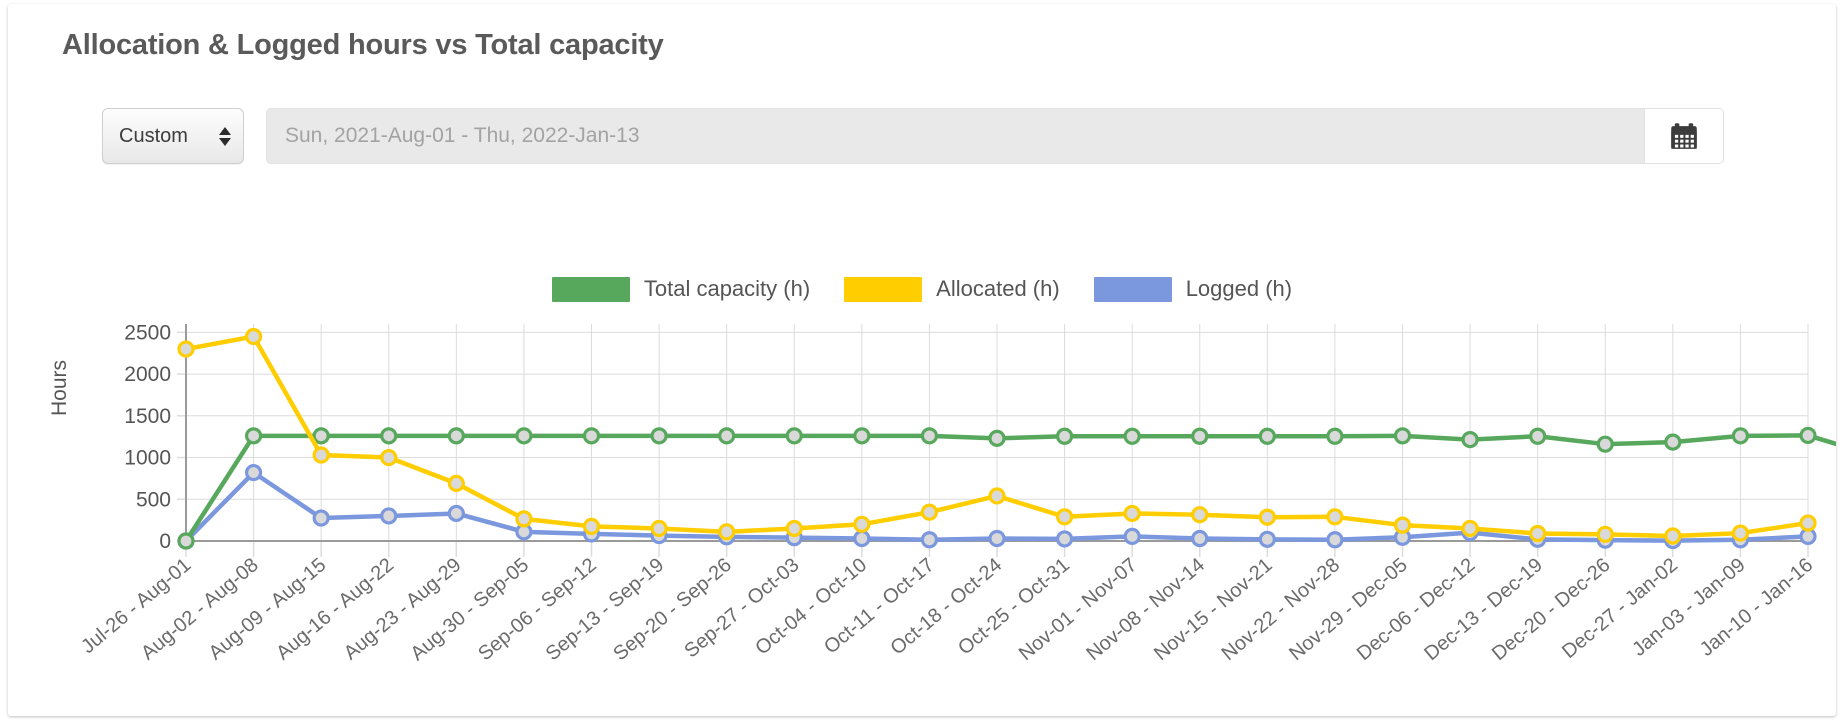 The width and height of the screenshot is (1844, 722). What do you see at coordinates (470, 609) in the screenshot?
I see `x-tick-label: Aug-30 - Sep-05` at bounding box center [470, 609].